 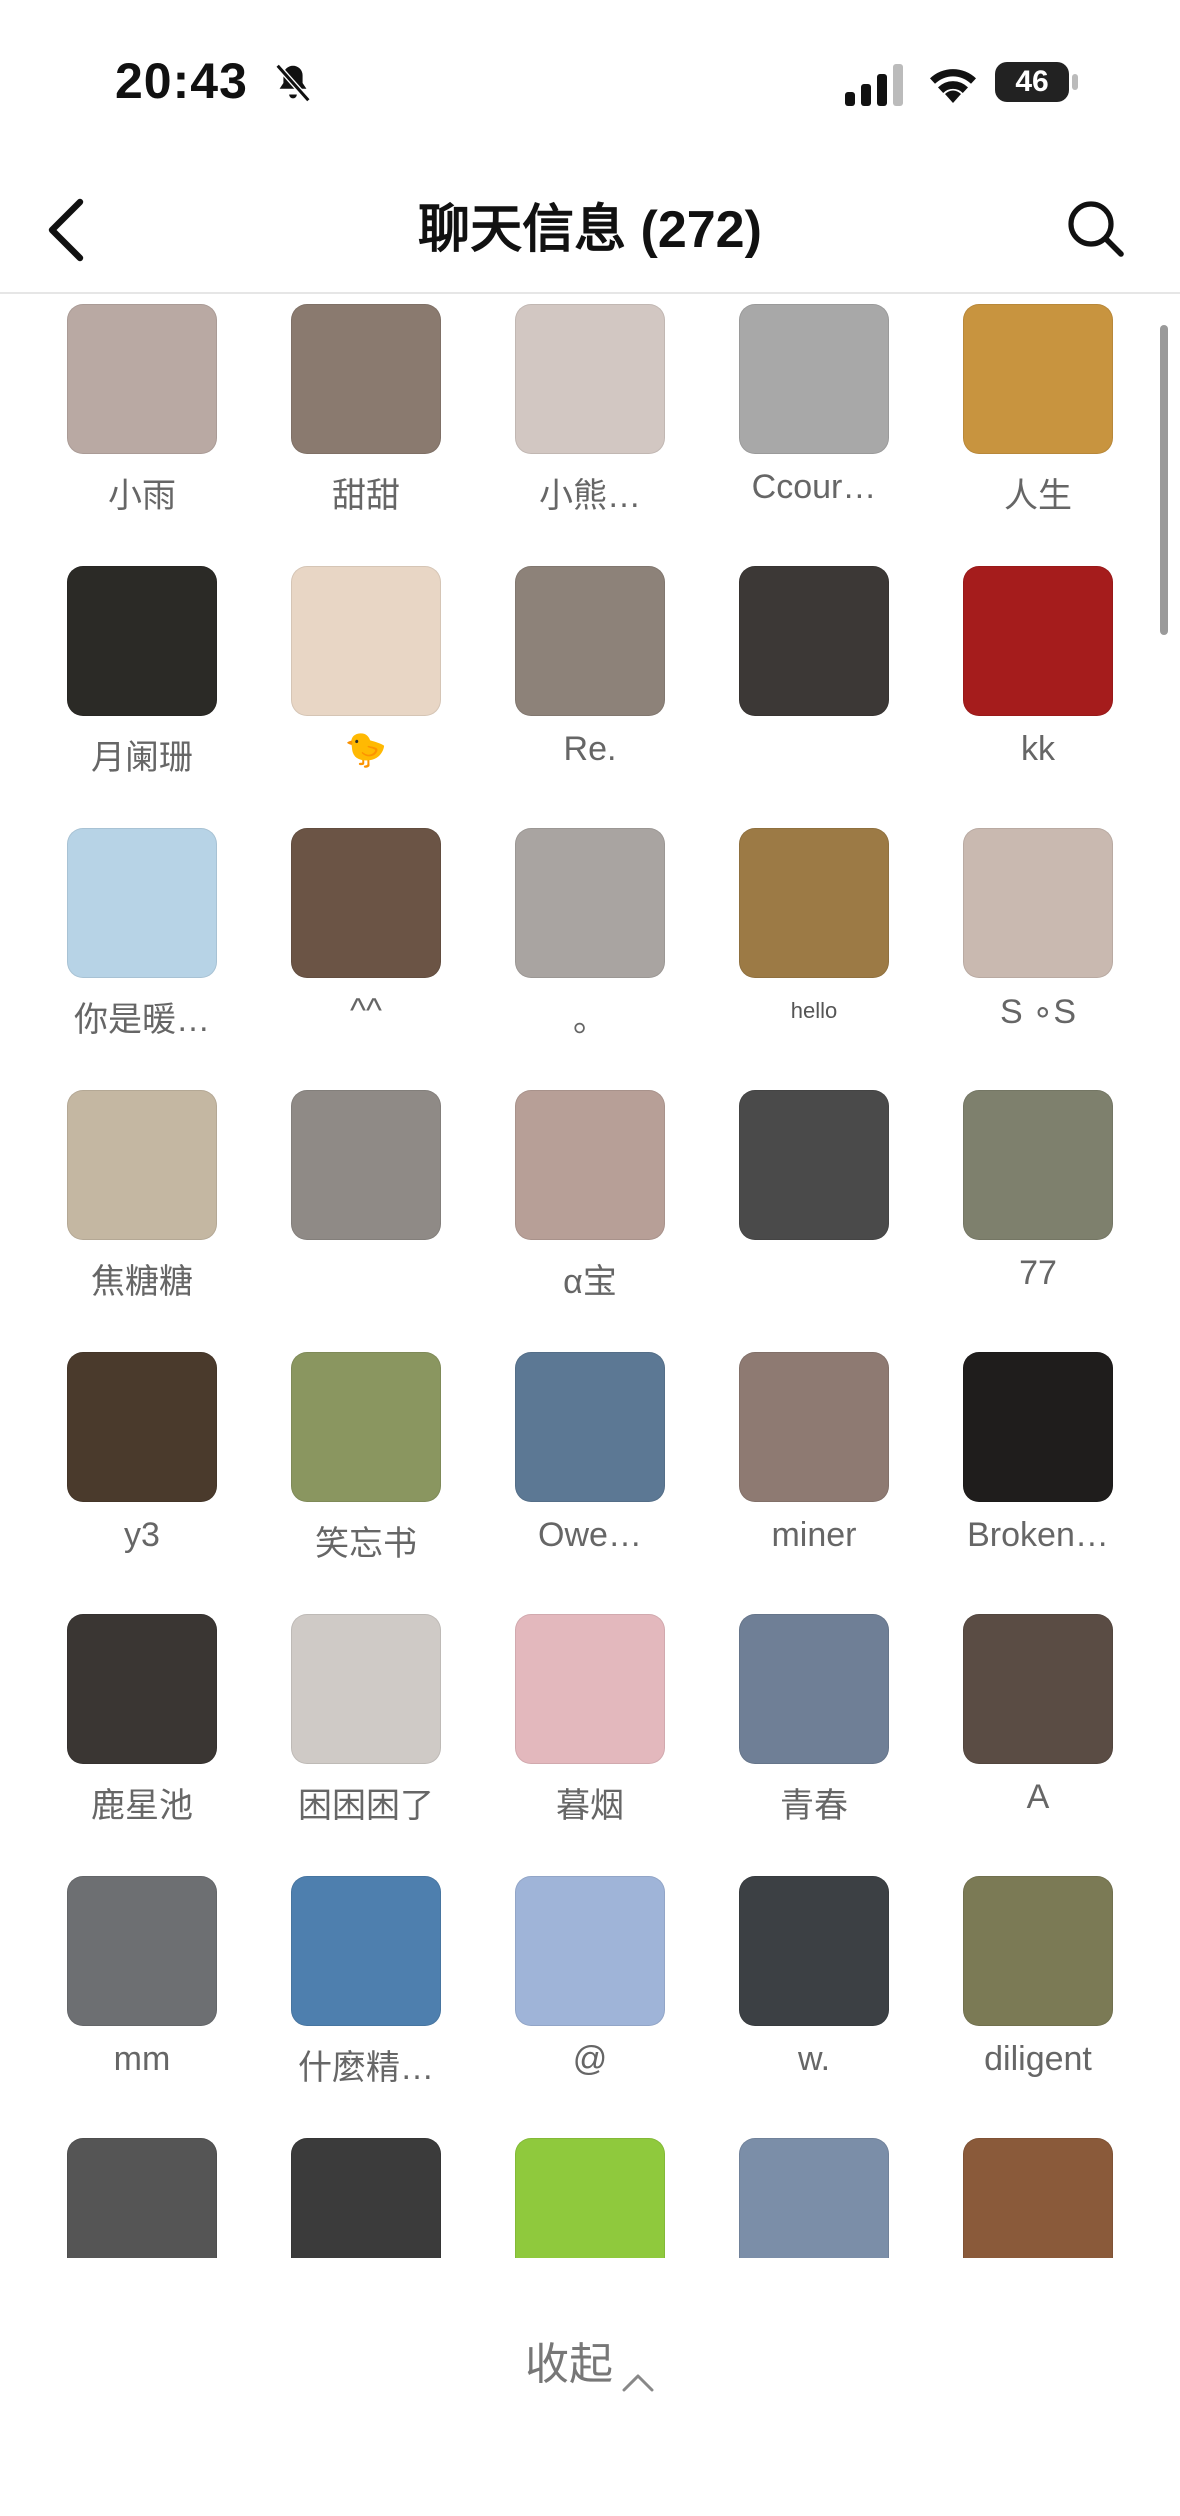 What do you see at coordinates (1038, 298) in the screenshot?
I see `member-item: 千禾` at bounding box center [1038, 298].